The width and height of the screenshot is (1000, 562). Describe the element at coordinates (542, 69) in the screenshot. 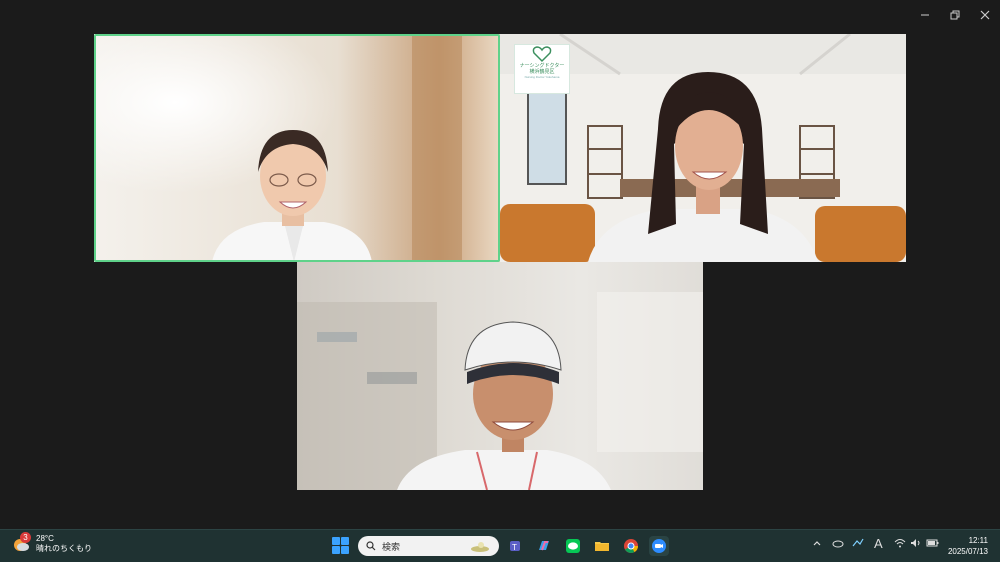

I see `clinic-logo: ナーシングドクター 横浜鶴見区 Nursing Doctor Yokohama` at that location.